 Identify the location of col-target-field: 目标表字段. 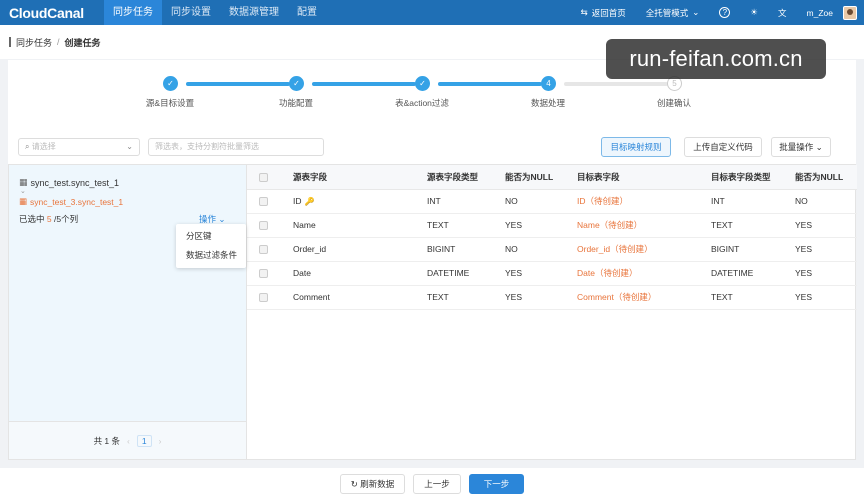
(644, 177).